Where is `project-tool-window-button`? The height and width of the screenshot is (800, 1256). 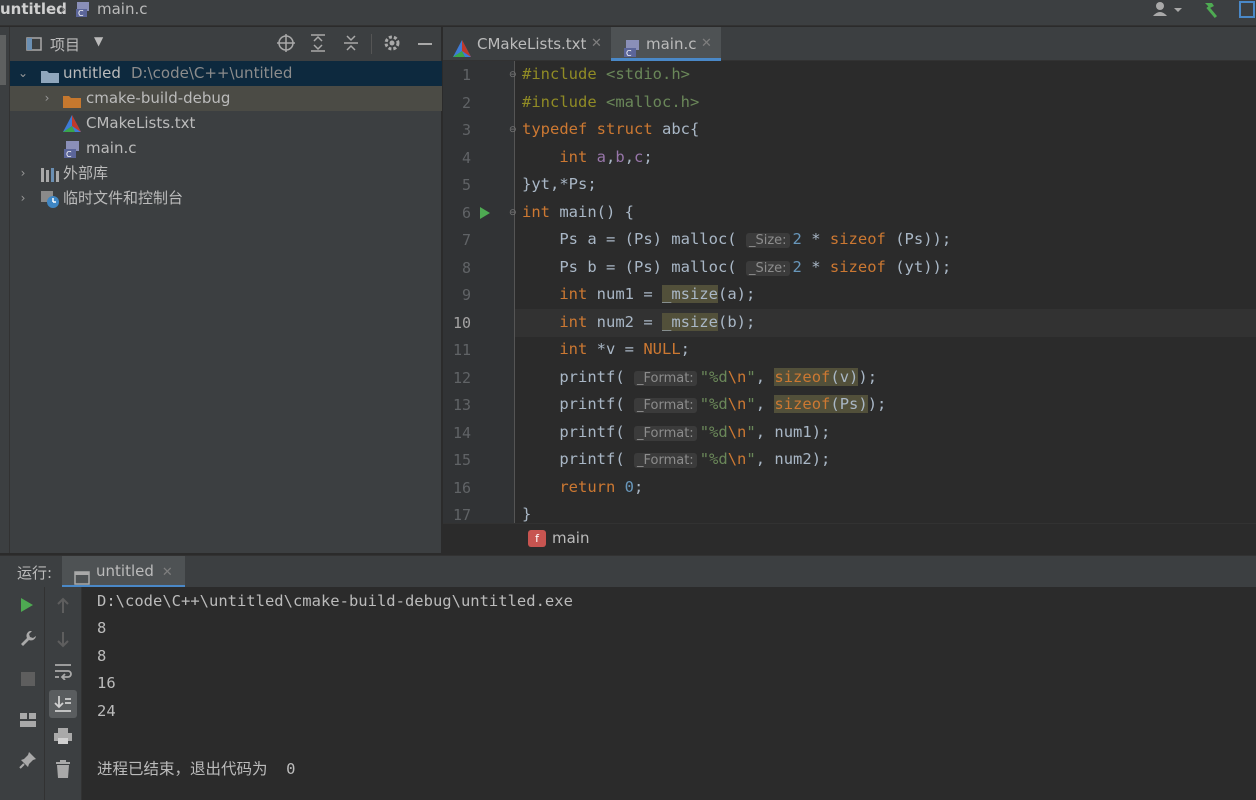
project-tool-window-button is located at coordinates (3, 60).